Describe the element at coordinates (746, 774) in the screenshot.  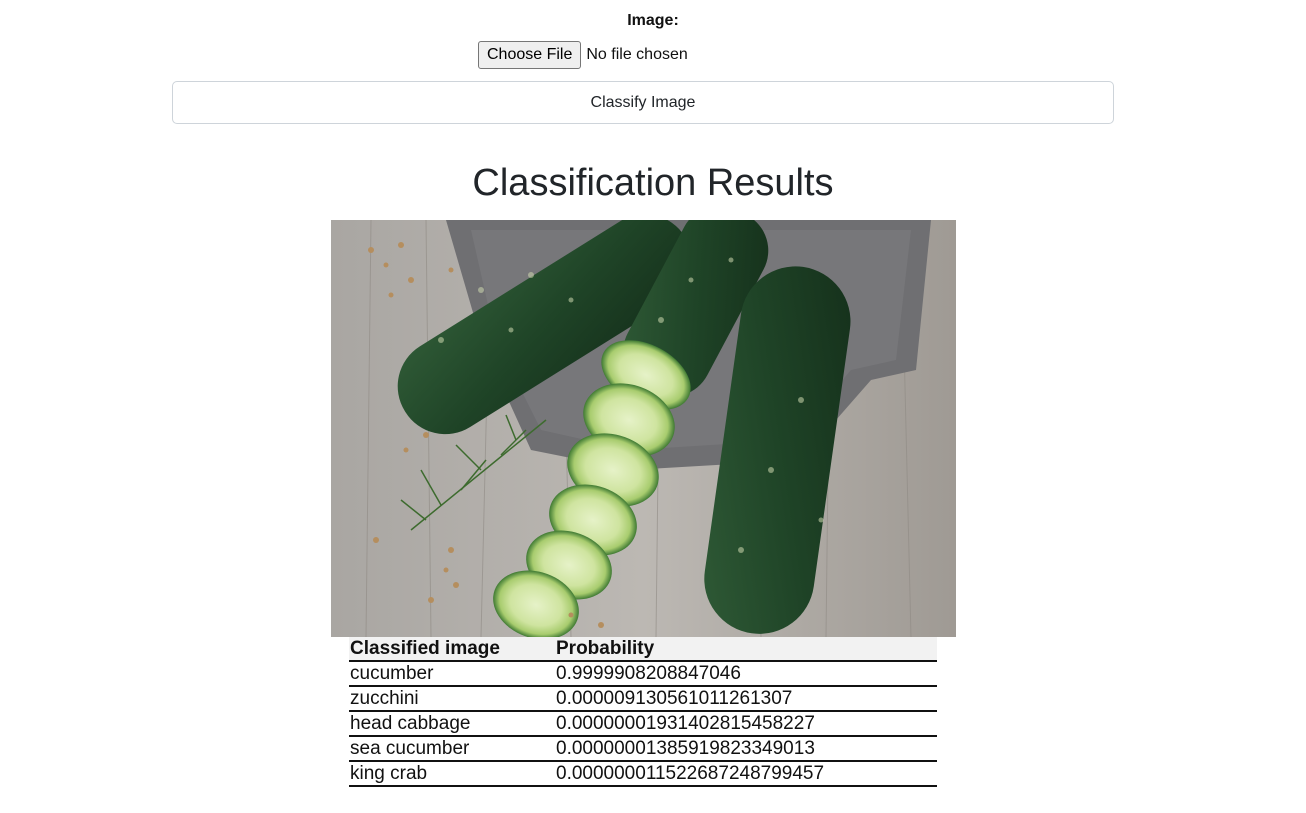
I see `class-probability: 0.000000011522687248799457` at that location.